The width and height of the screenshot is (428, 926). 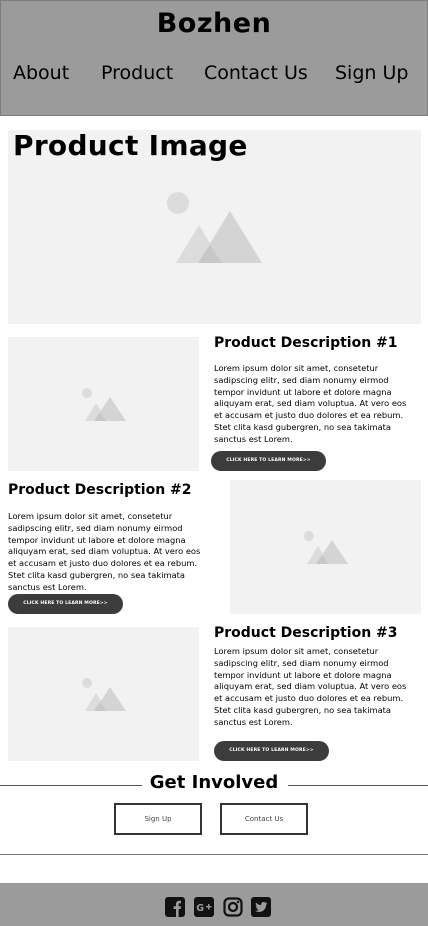 What do you see at coordinates (65, 604) in the screenshot?
I see `product-2-learn-more-button: CLICK HERE TO LEARN MORE>>` at bounding box center [65, 604].